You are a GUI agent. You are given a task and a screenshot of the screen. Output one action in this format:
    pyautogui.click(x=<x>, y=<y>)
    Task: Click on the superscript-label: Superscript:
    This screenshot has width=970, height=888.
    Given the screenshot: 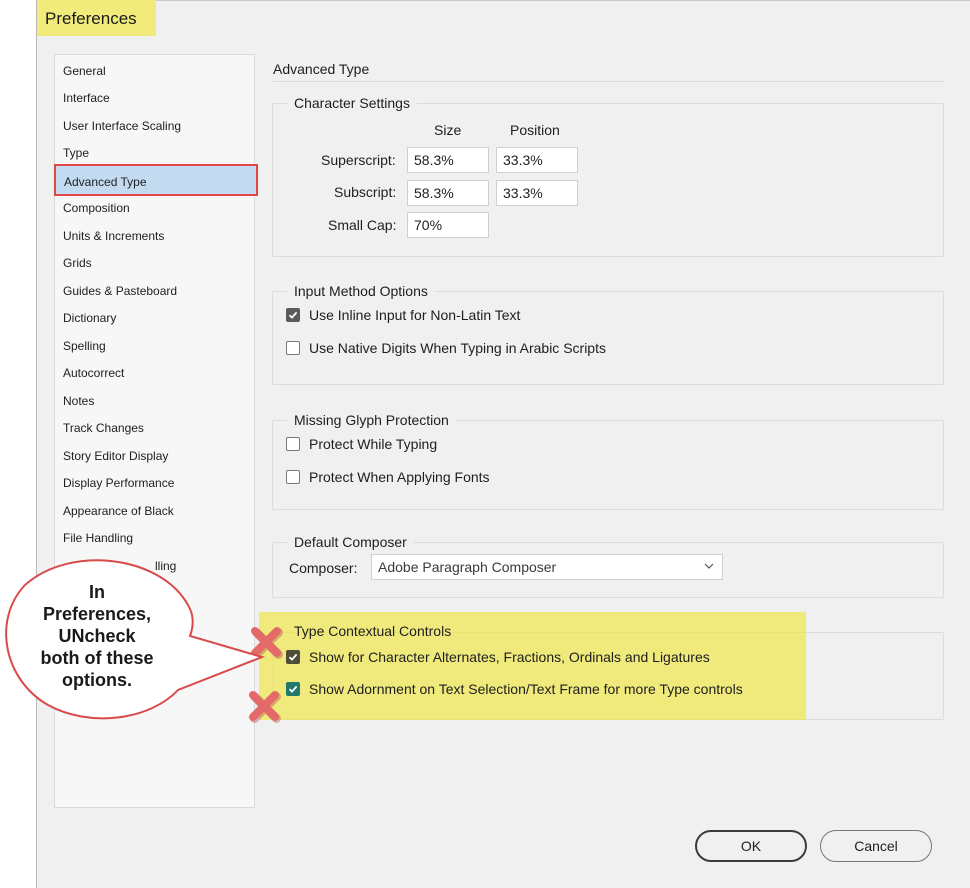 What is the action you would take?
    pyautogui.click(x=358, y=160)
    